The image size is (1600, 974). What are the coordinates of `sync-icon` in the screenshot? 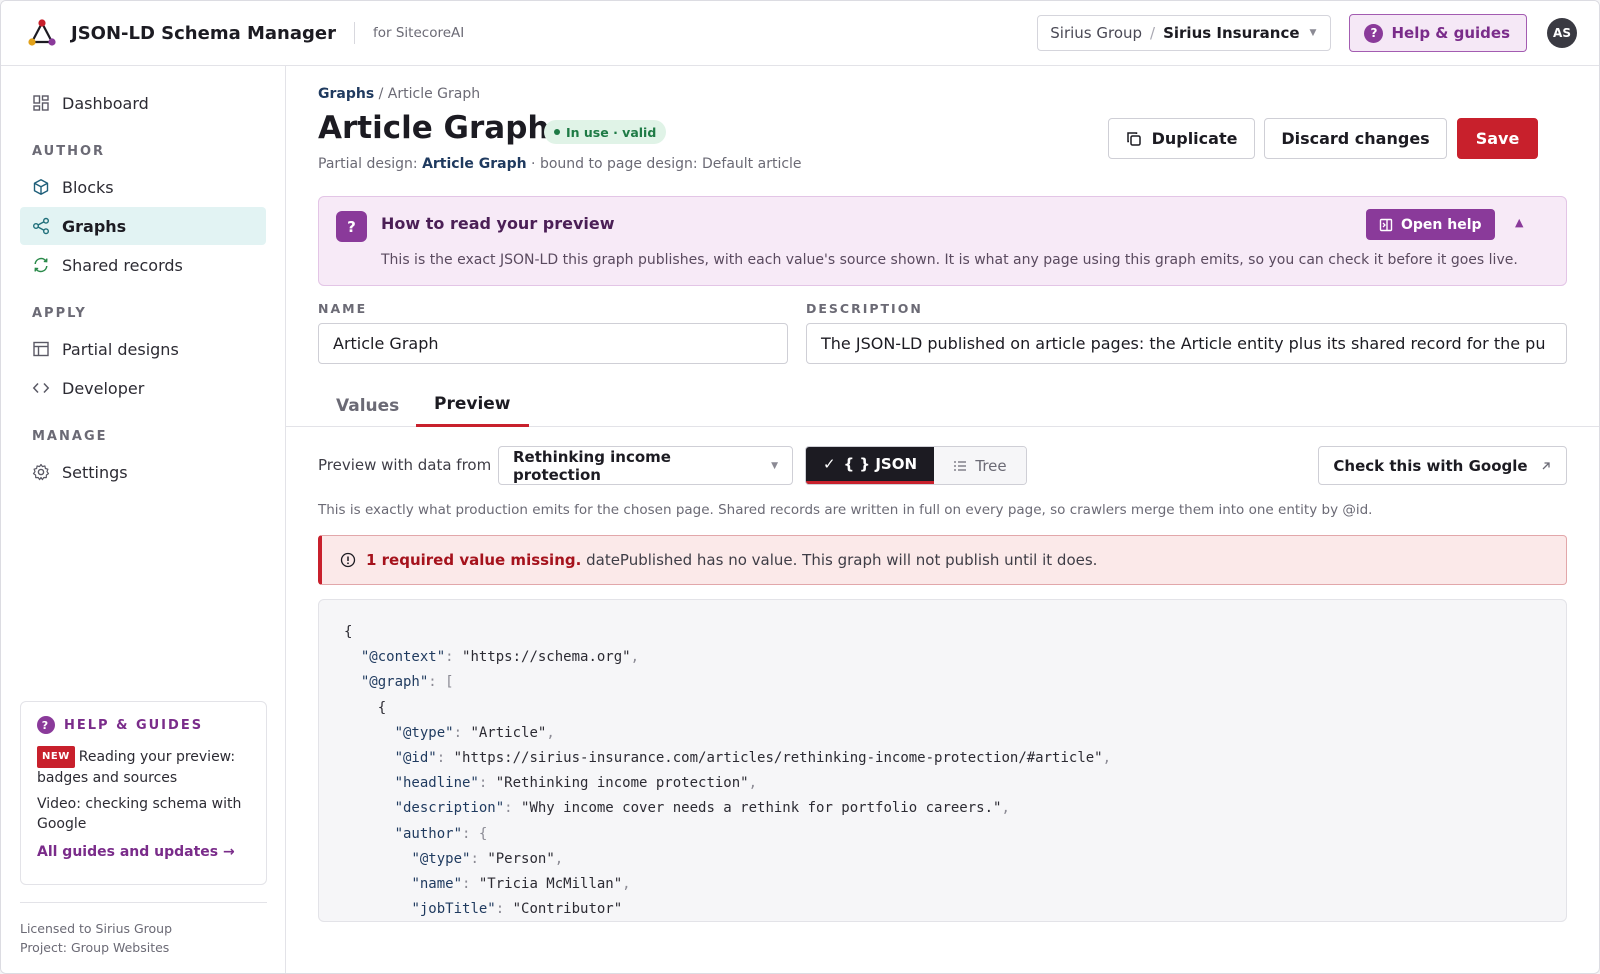 It's located at (41, 265).